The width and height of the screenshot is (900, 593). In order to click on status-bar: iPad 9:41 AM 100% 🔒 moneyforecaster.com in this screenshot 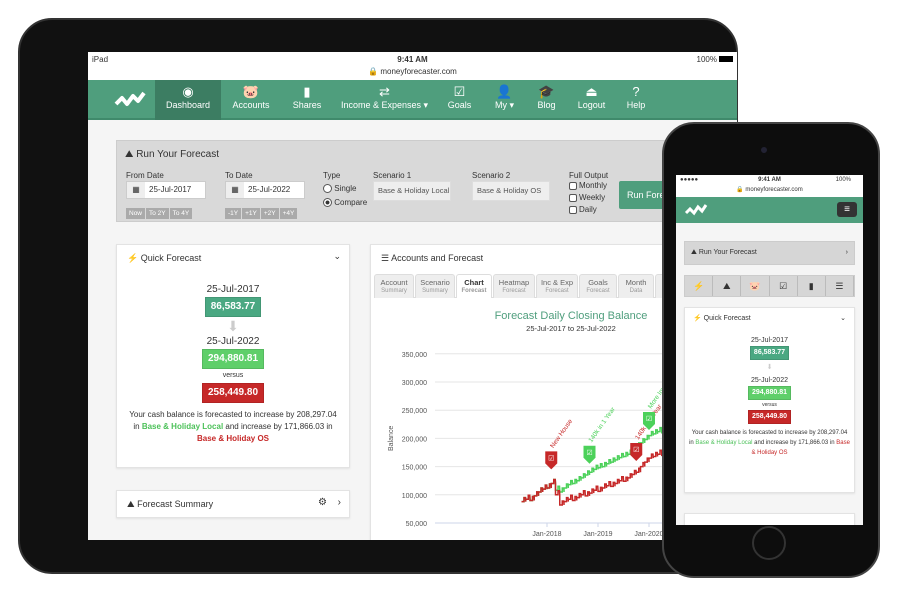, I will do `click(412, 66)`.